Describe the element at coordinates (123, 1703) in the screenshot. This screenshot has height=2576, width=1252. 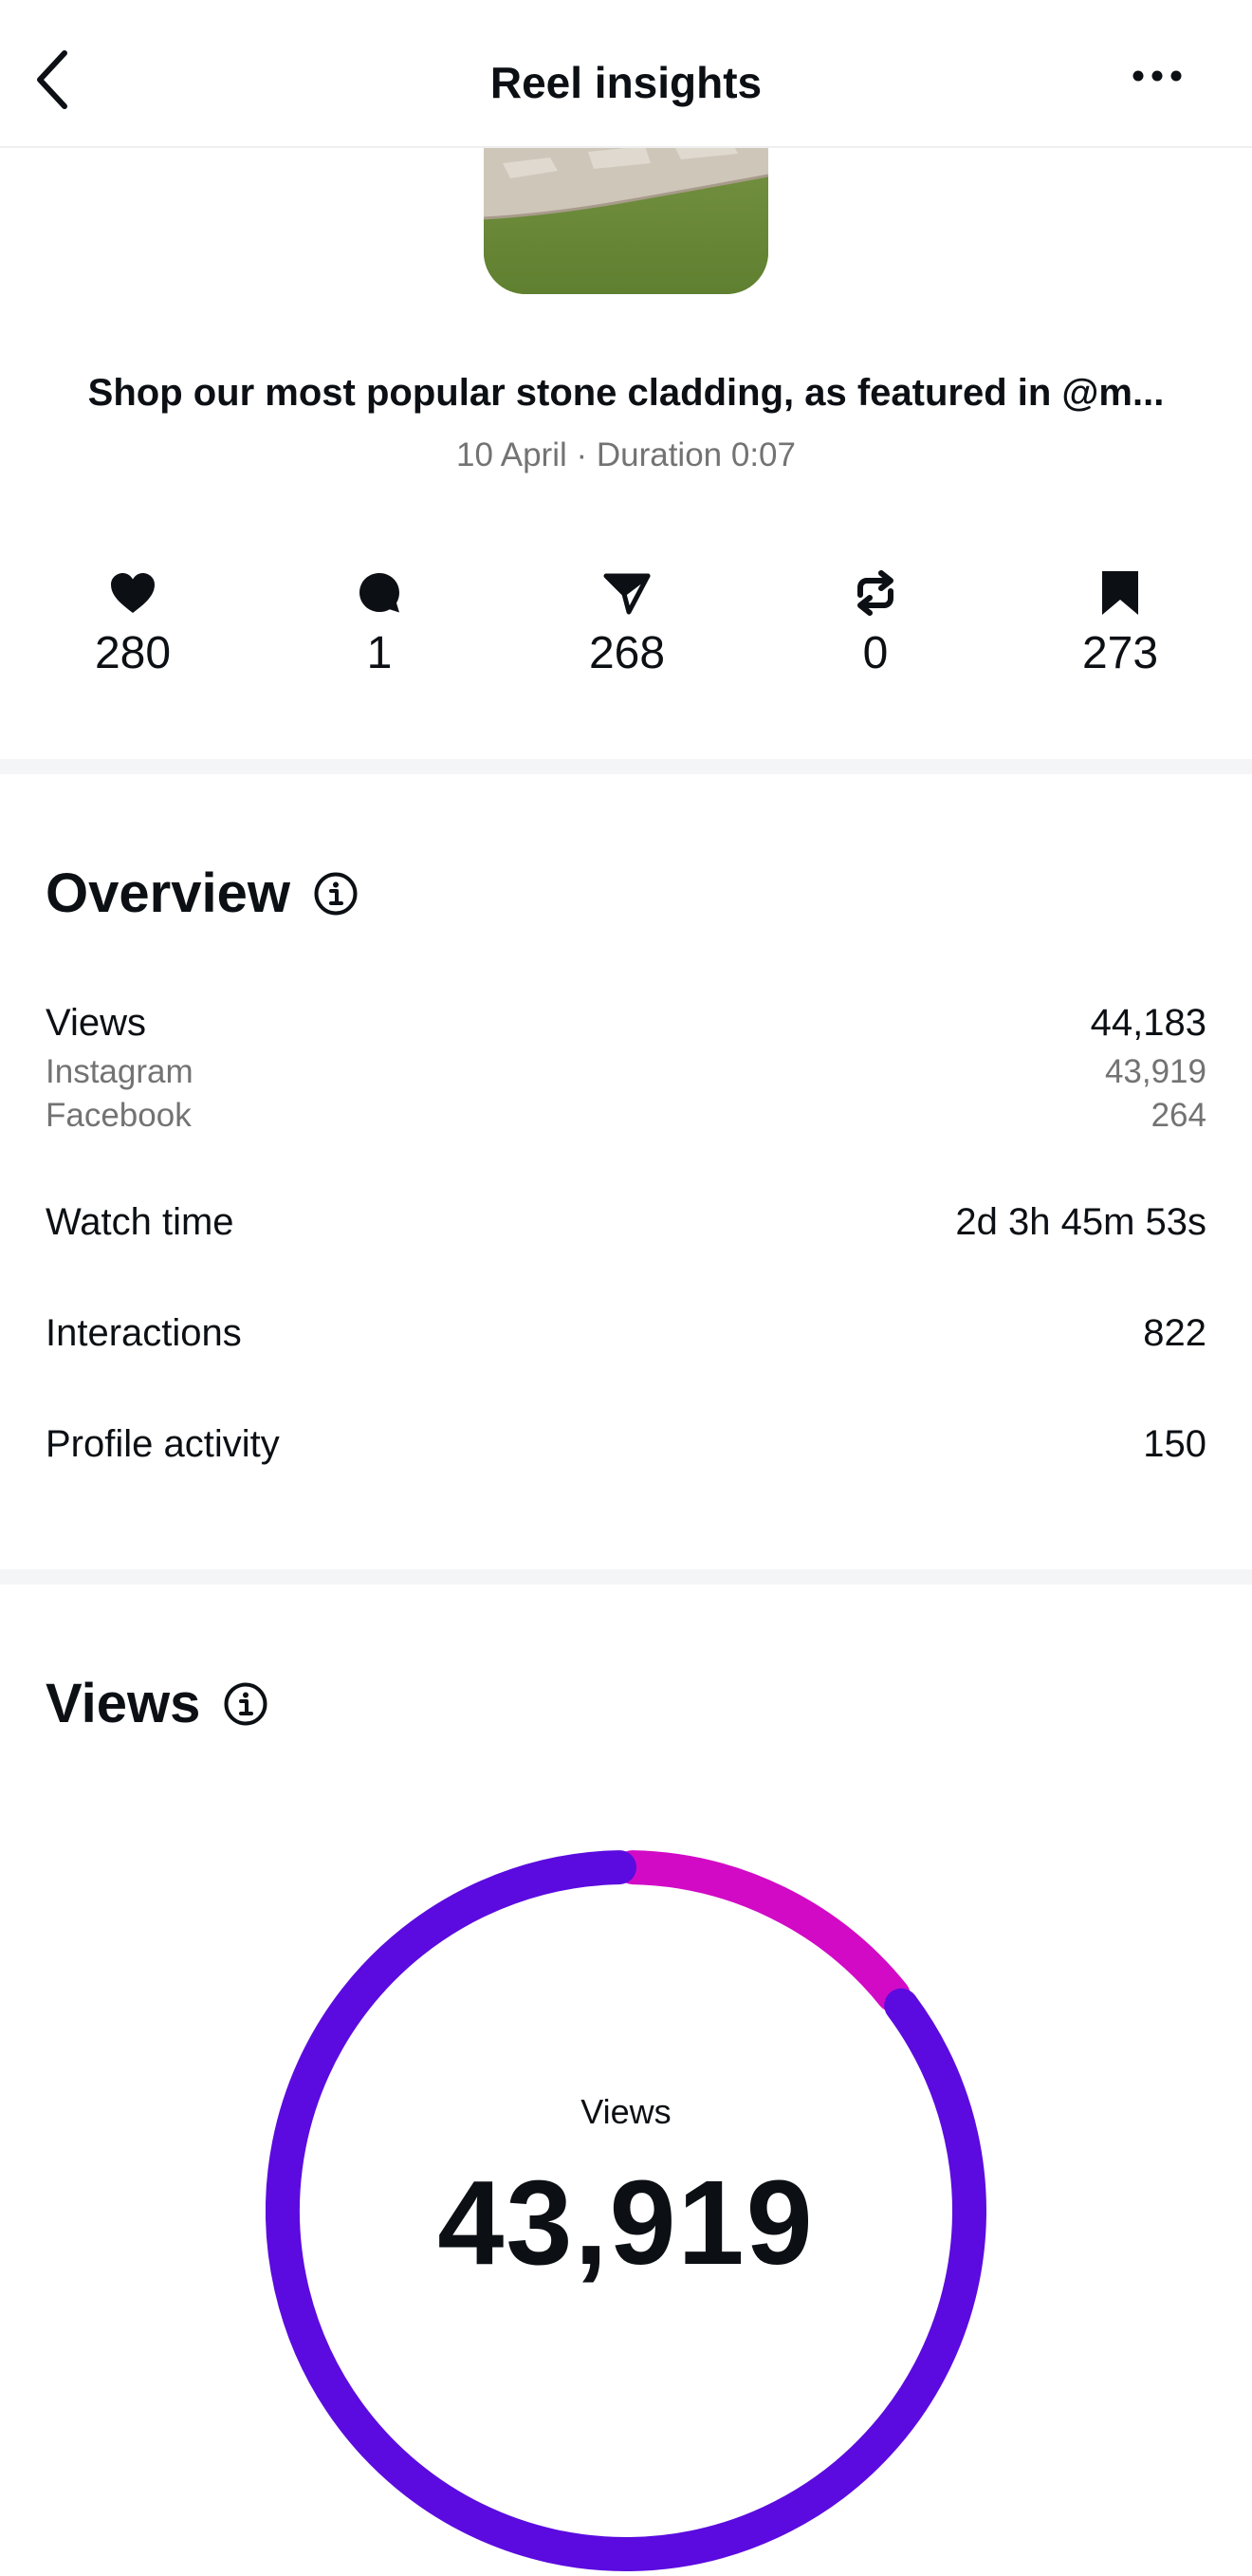
I see `views-title: Views` at that location.